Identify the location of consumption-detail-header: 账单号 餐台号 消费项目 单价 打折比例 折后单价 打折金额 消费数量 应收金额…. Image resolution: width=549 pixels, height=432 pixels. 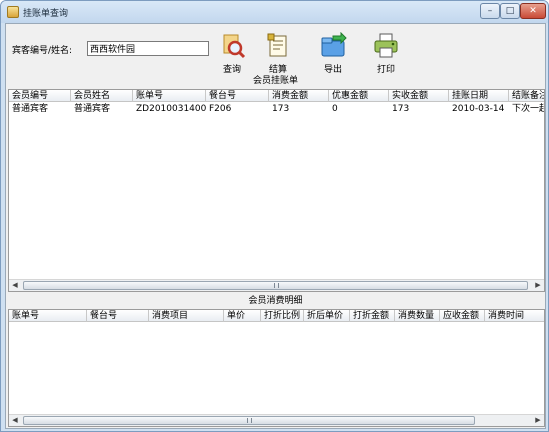
(276, 316).